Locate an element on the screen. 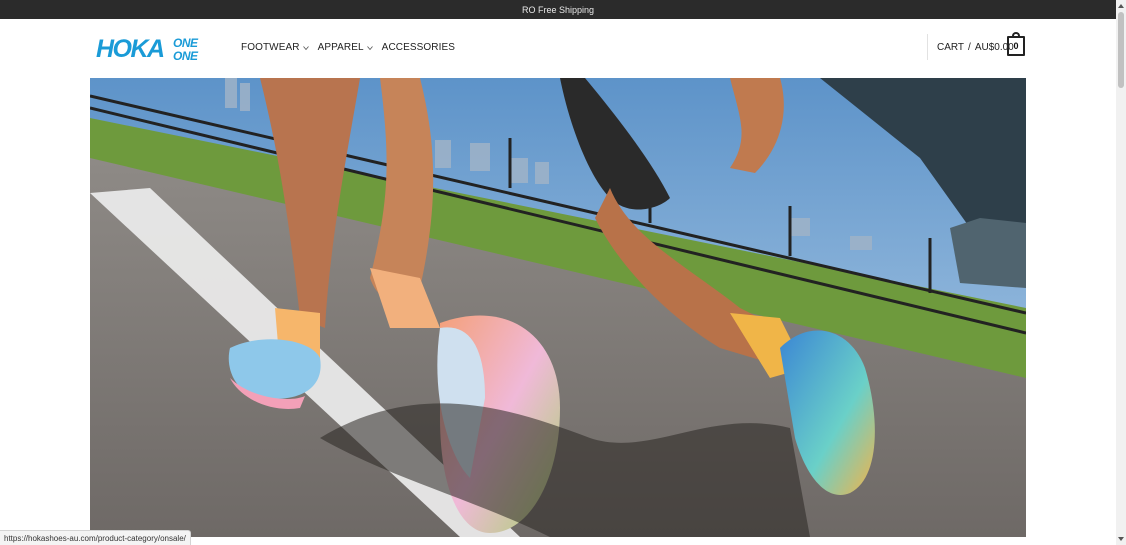 Image resolution: width=1126 pixels, height=545 pixels. cart-bag-icon: 0 is located at coordinates (1016, 44).